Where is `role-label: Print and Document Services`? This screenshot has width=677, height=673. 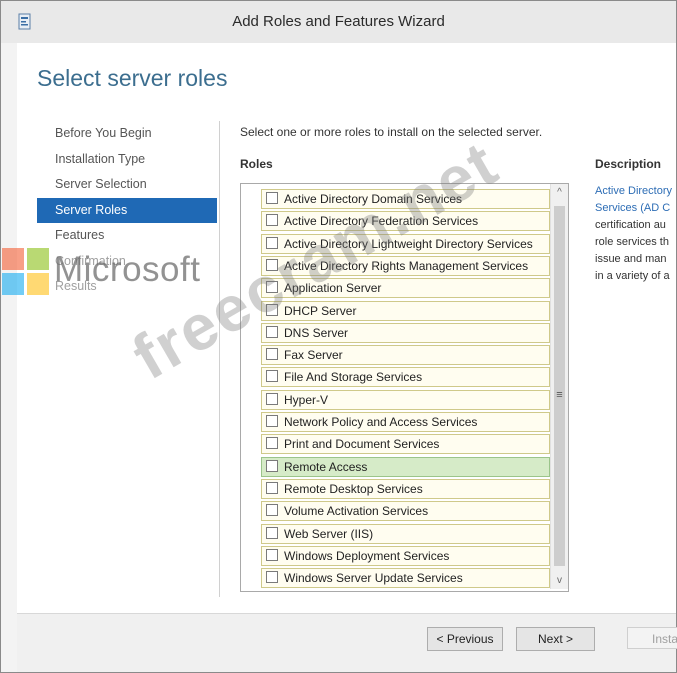 role-label: Print and Document Services is located at coordinates (362, 444).